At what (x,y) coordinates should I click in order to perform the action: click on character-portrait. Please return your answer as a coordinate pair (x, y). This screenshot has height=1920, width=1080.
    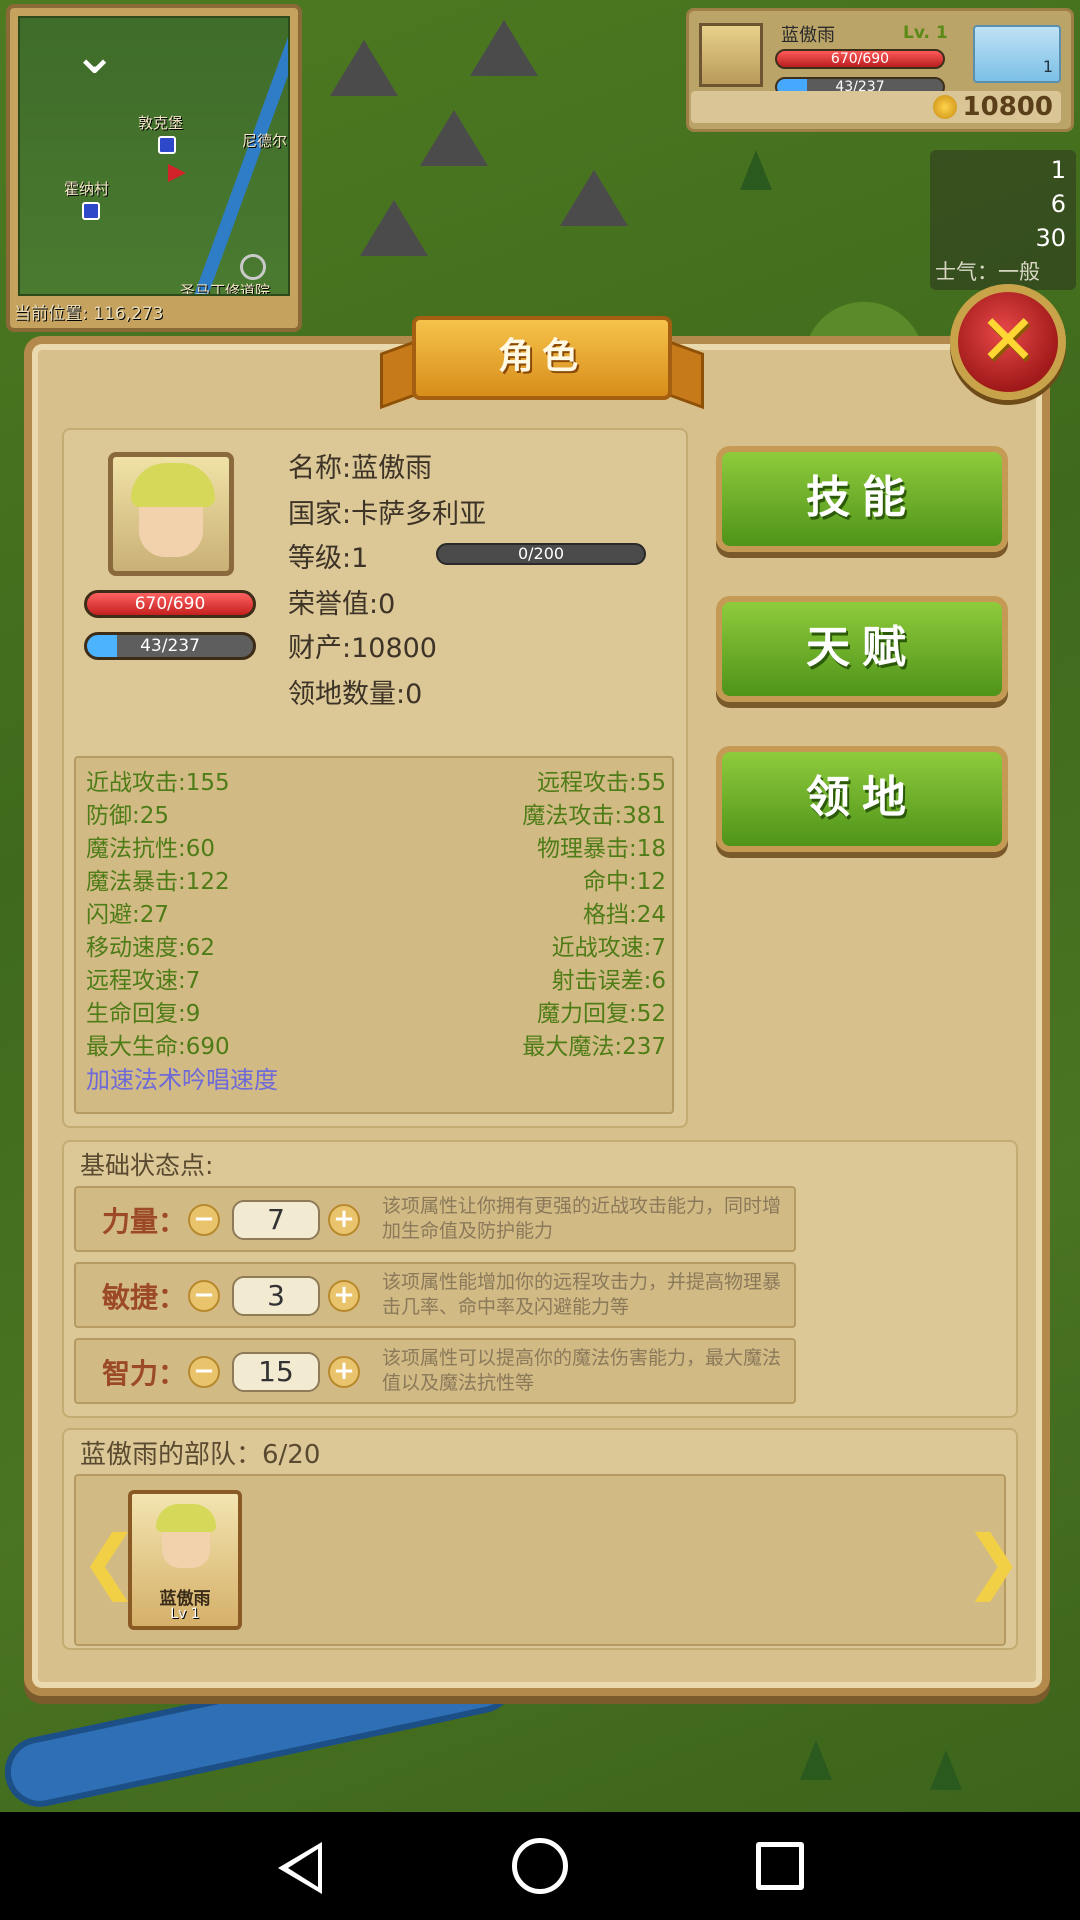
    Looking at the image, I should click on (171, 514).